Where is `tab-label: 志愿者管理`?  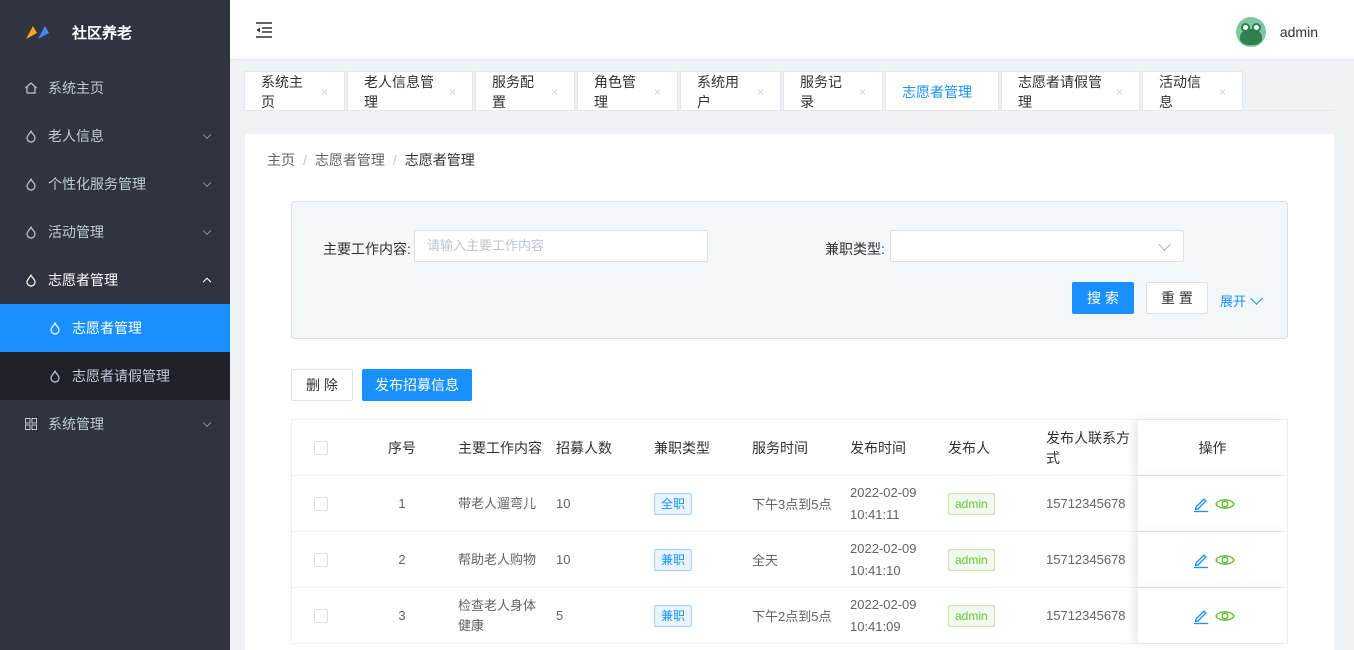 tab-label: 志愿者管理 is located at coordinates (937, 91).